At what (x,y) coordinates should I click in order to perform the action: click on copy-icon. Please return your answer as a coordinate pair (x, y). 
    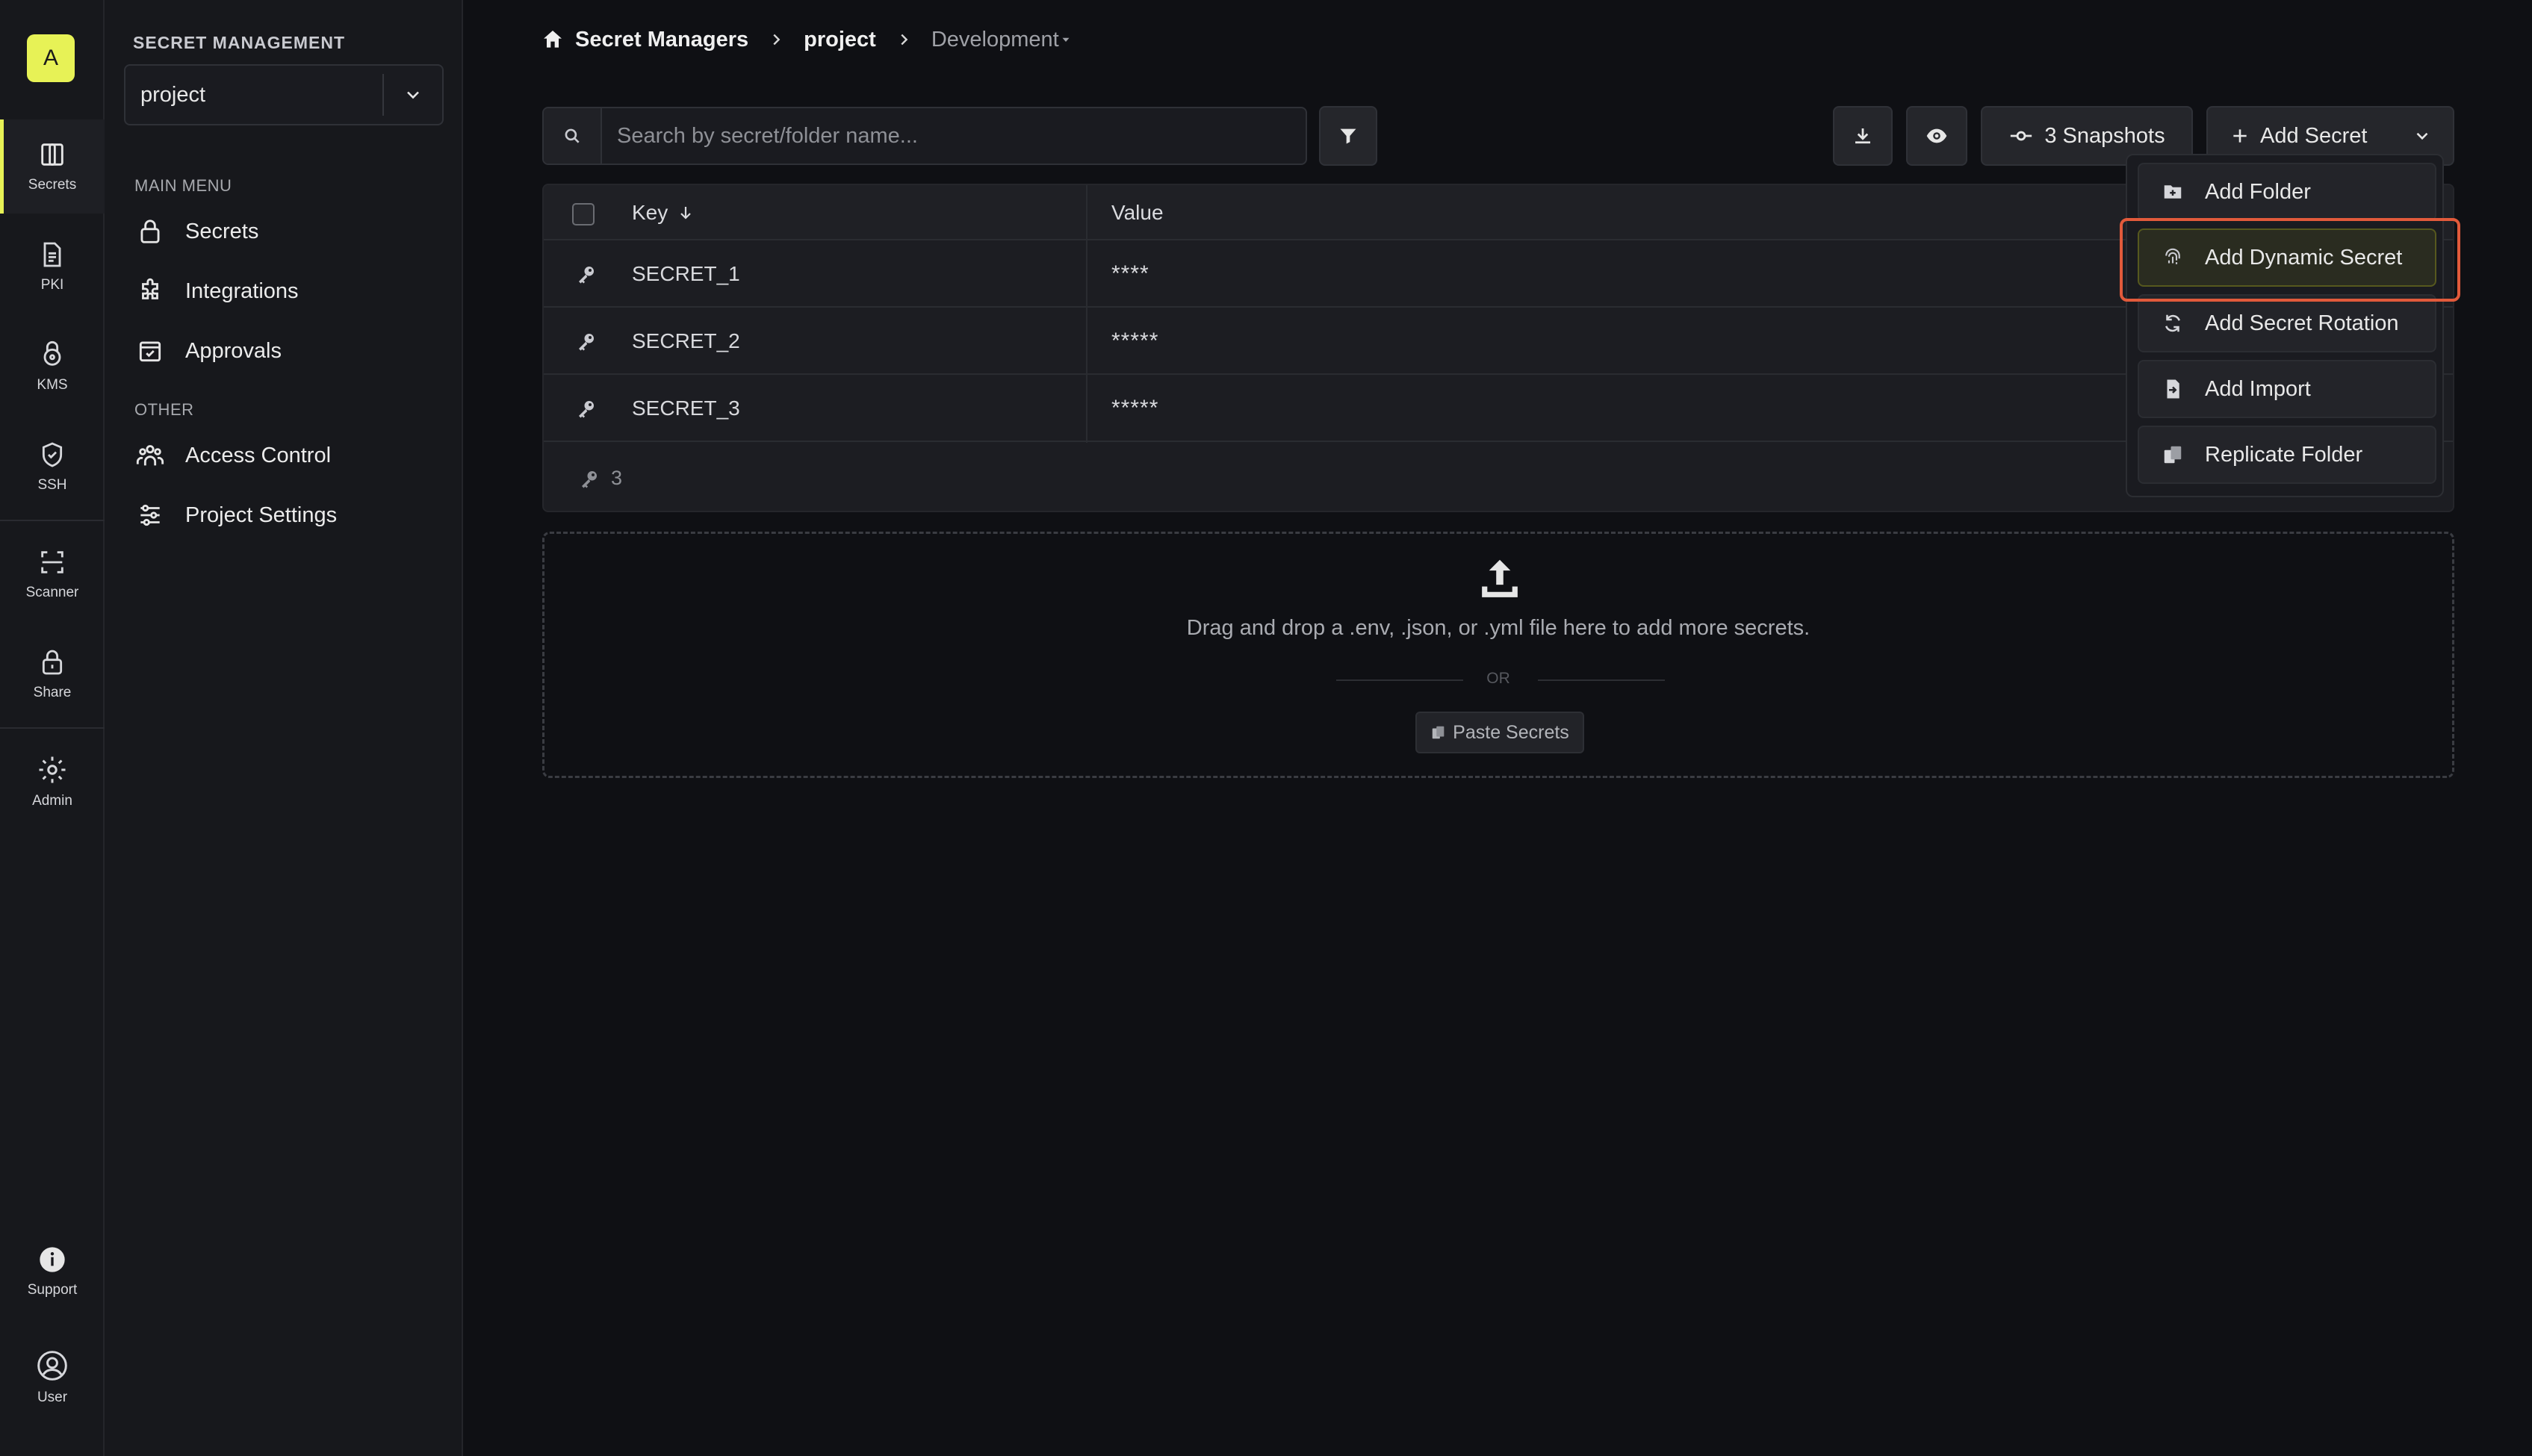
    Looking at the image, I should click on (2172, 455).